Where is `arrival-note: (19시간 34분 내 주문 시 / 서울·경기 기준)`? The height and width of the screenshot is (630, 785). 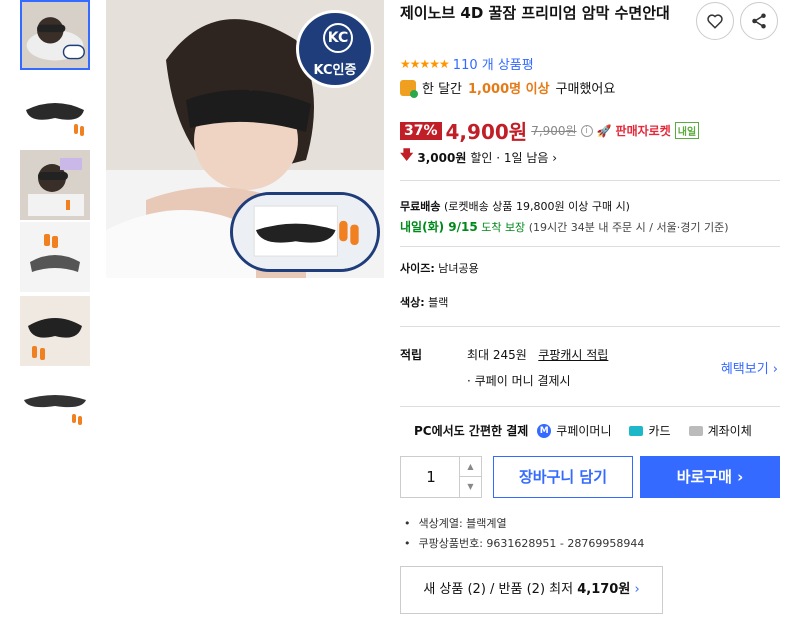 arrival-note: (19시간 34분 내 주문 시 / 서울·경기 기준) is located at coordinates (628, 227).